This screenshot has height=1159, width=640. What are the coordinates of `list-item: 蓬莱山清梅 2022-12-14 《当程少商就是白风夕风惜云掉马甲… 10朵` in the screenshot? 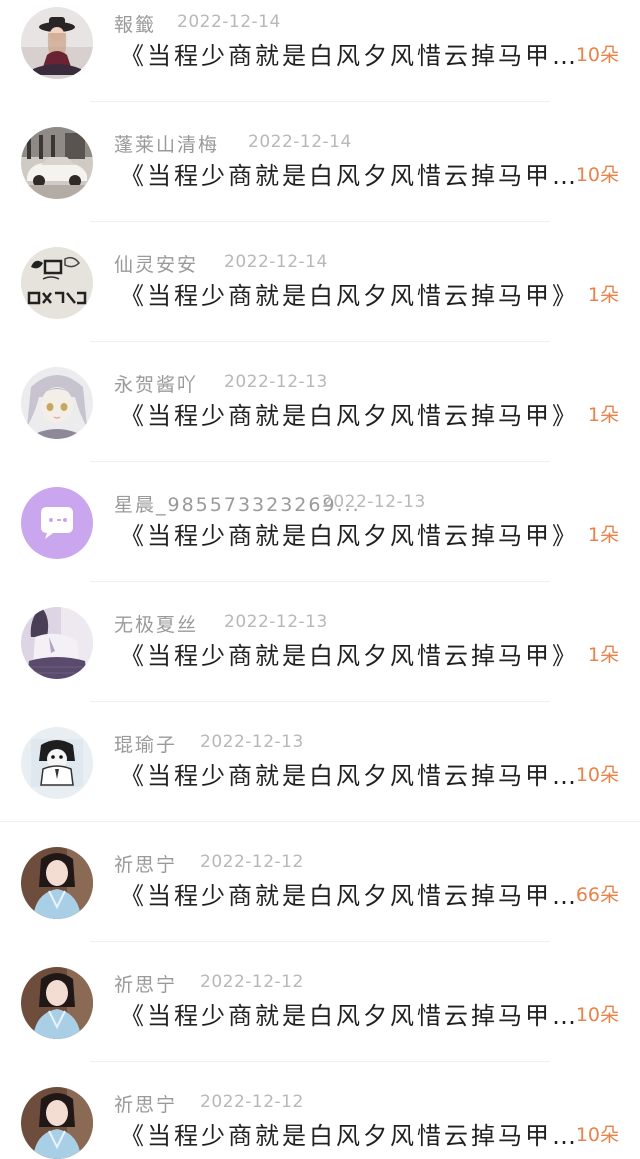 It's located at (320, 180).